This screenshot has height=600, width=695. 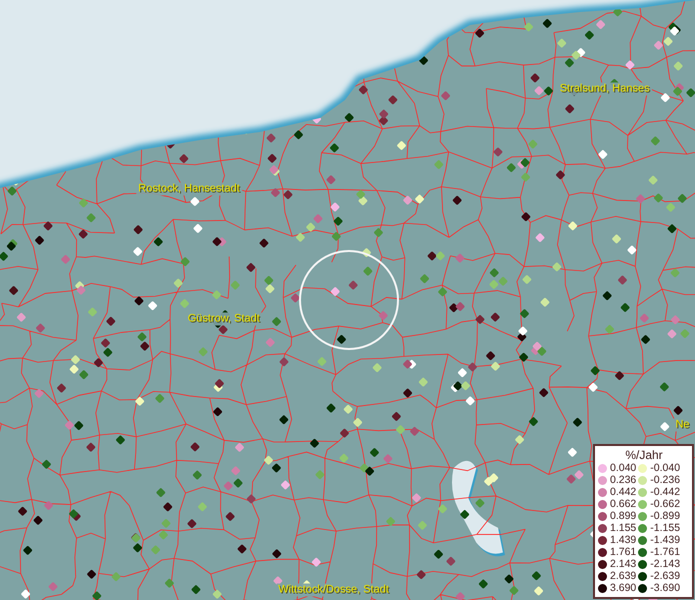 I want to click on legend-value: -0.899, so click(x=665, y=516).